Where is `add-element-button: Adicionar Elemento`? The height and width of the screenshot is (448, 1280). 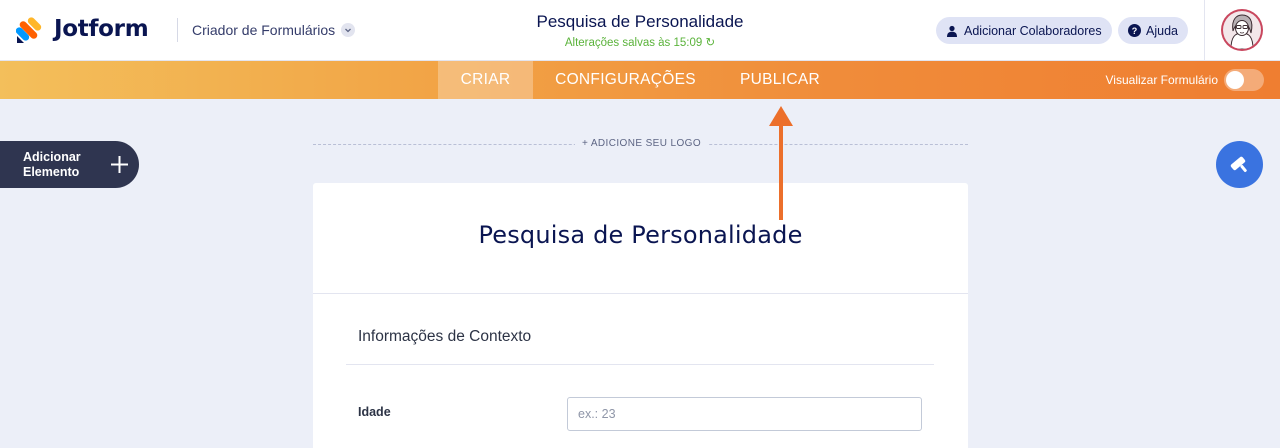
add-element-button: Adicionar Elemento is located at coordinates (69, 164).